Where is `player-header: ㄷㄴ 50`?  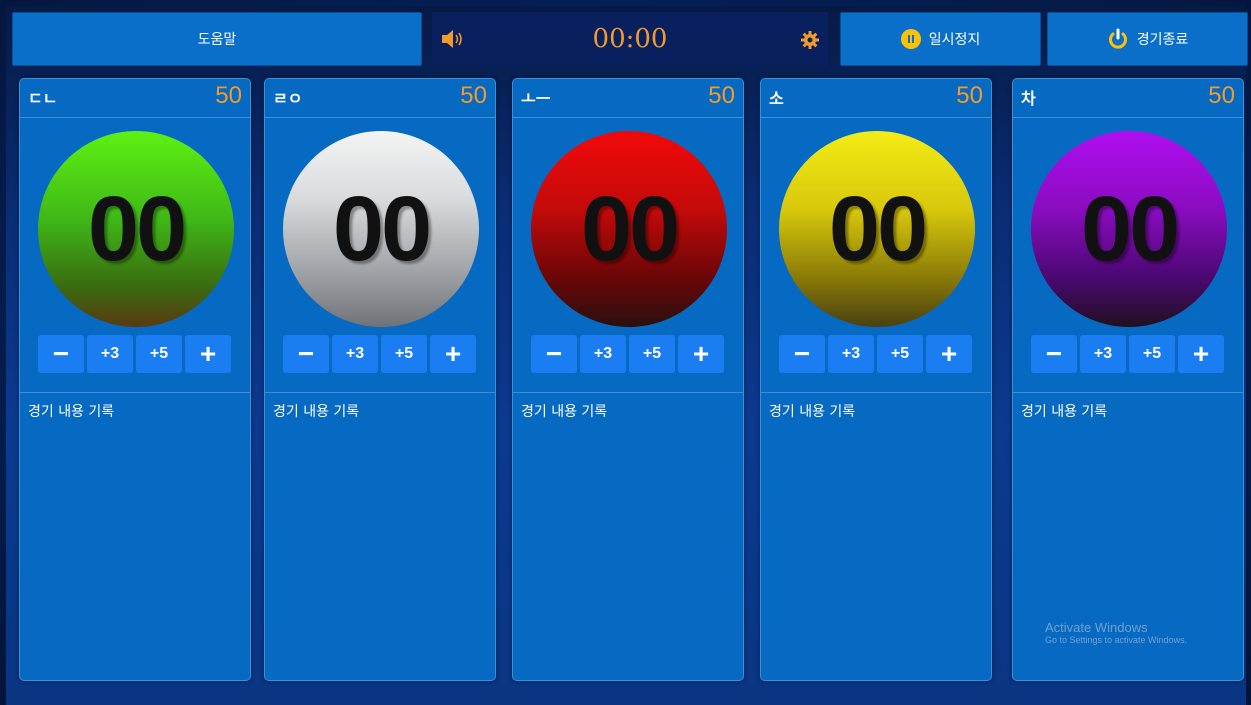 player-header: ㄷㄴ 50 is located at coordinates (135, 98).